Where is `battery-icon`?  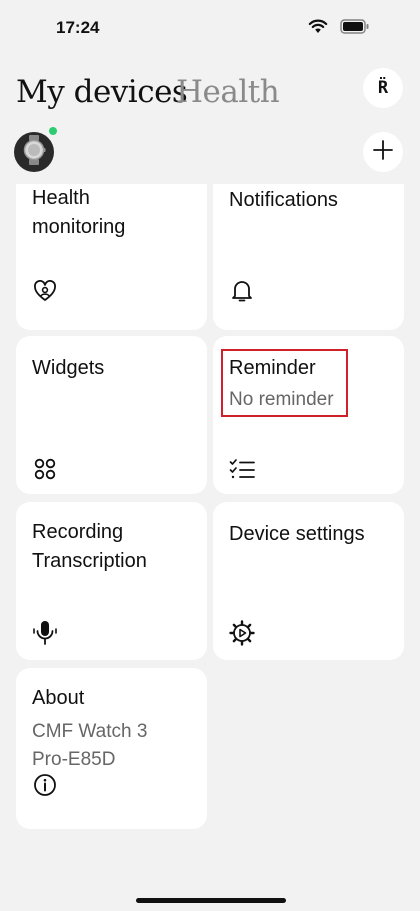 battery-icon is located at coordinates (355, 29).